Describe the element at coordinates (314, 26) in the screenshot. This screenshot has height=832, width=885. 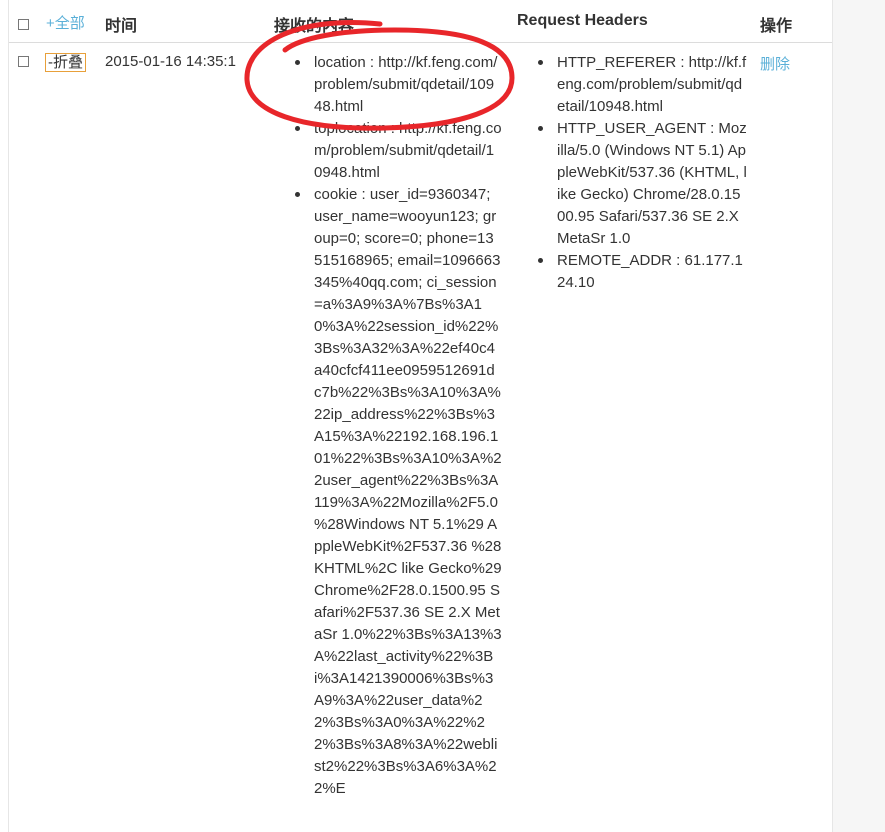
I see `content-column-header: 接收的内容` at that location.